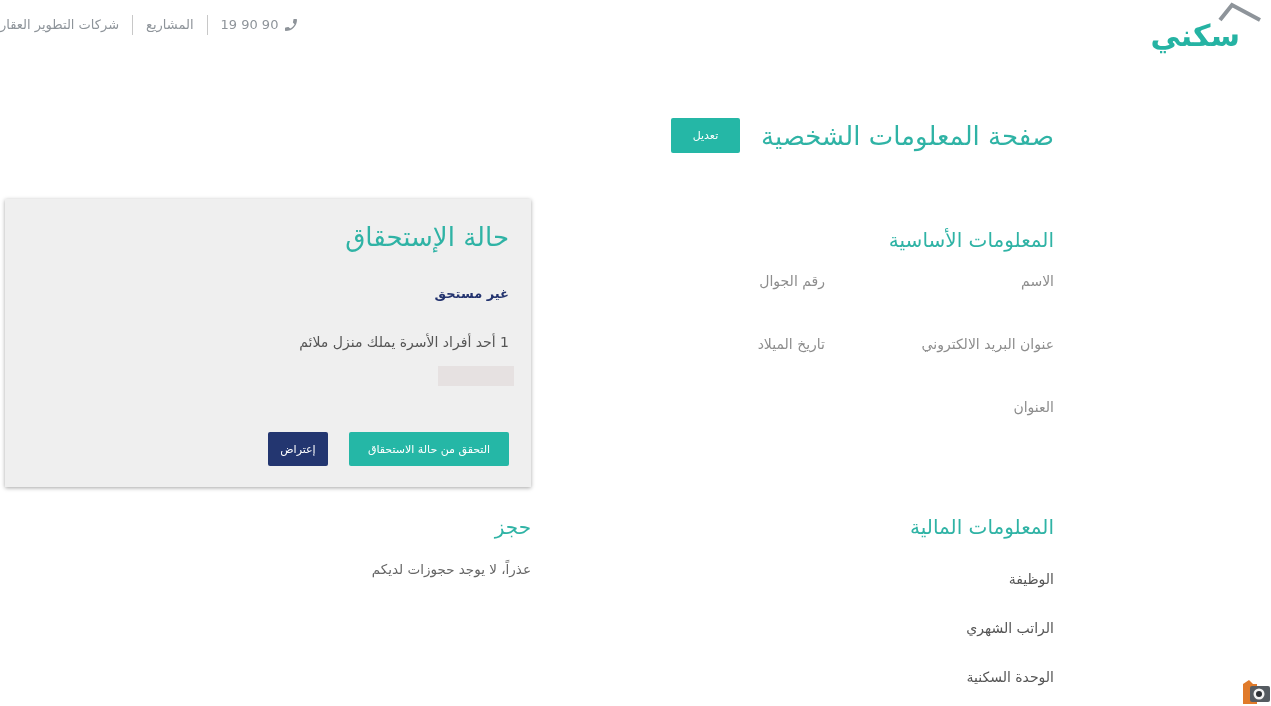 The width and height of the screenshot is (1271, 706). What do you see at coordinates (1010, 677) in the screenshot?
I see `field-label: الوحدة السكنية` at bounding box center [1010, 677].